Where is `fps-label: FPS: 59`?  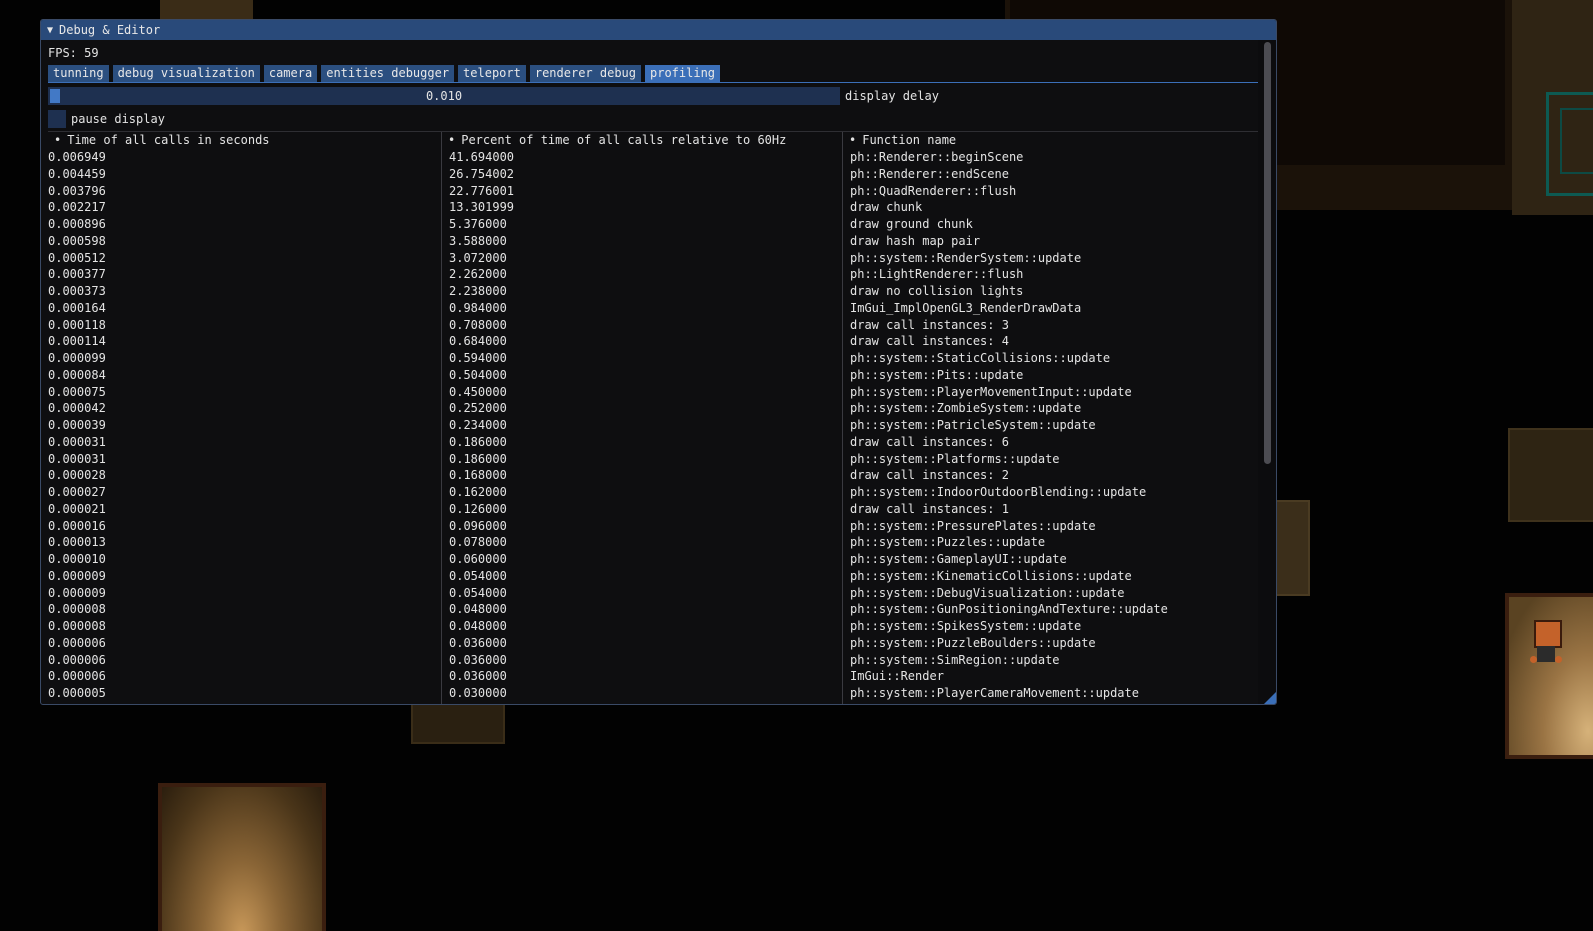
fps-label: FPS: 59 is located at coordinates (73, 53).